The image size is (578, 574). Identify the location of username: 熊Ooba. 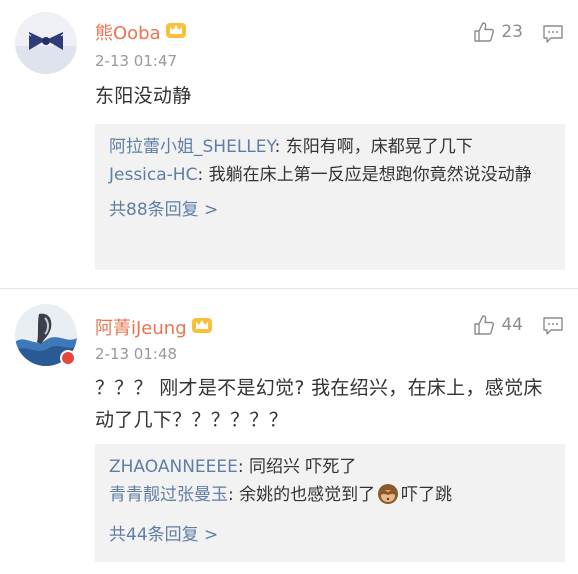
(141, 32).